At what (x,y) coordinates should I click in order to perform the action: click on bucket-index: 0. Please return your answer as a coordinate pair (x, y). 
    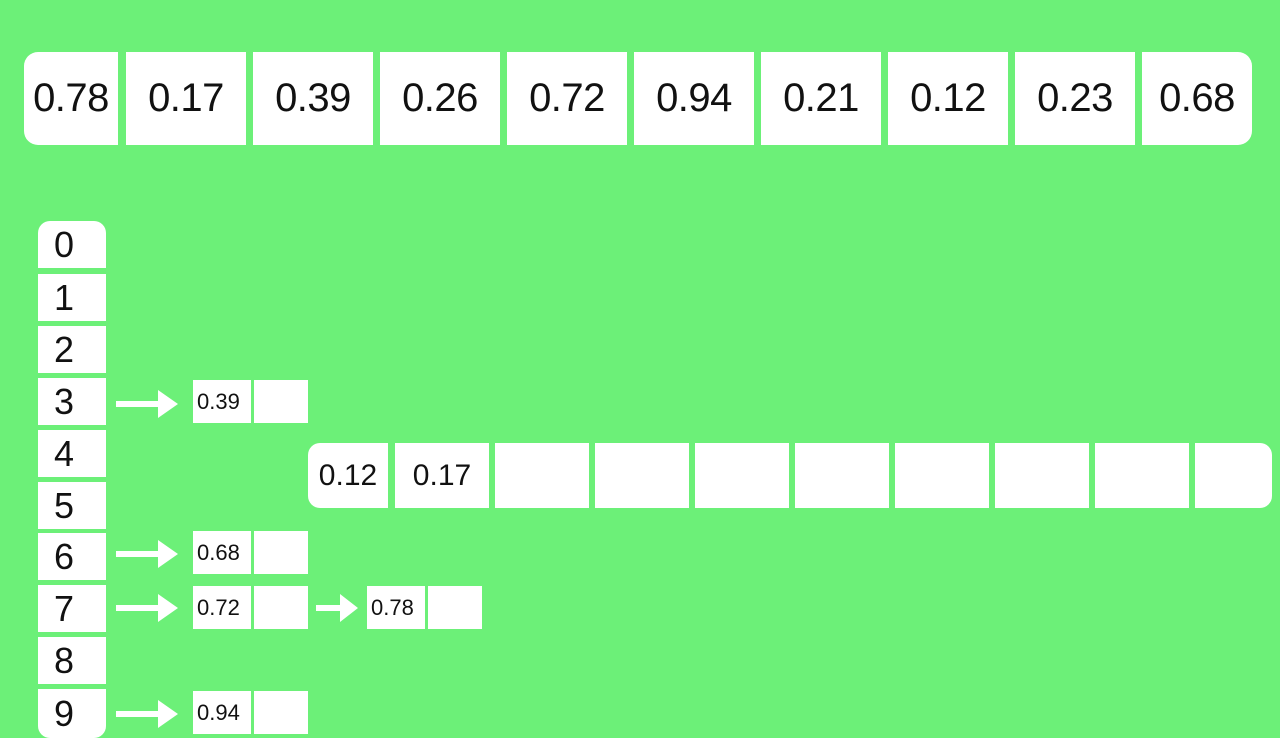
    Looking at the image, I should click on (72, 244).